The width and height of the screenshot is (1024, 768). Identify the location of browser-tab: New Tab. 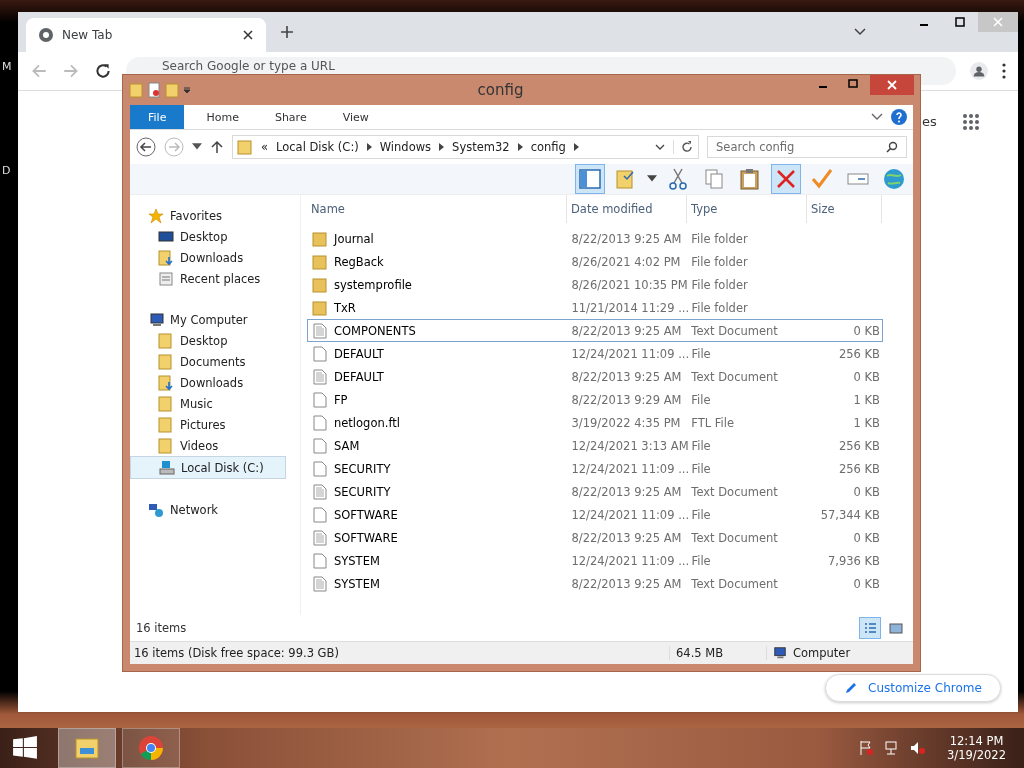
(146, 35).